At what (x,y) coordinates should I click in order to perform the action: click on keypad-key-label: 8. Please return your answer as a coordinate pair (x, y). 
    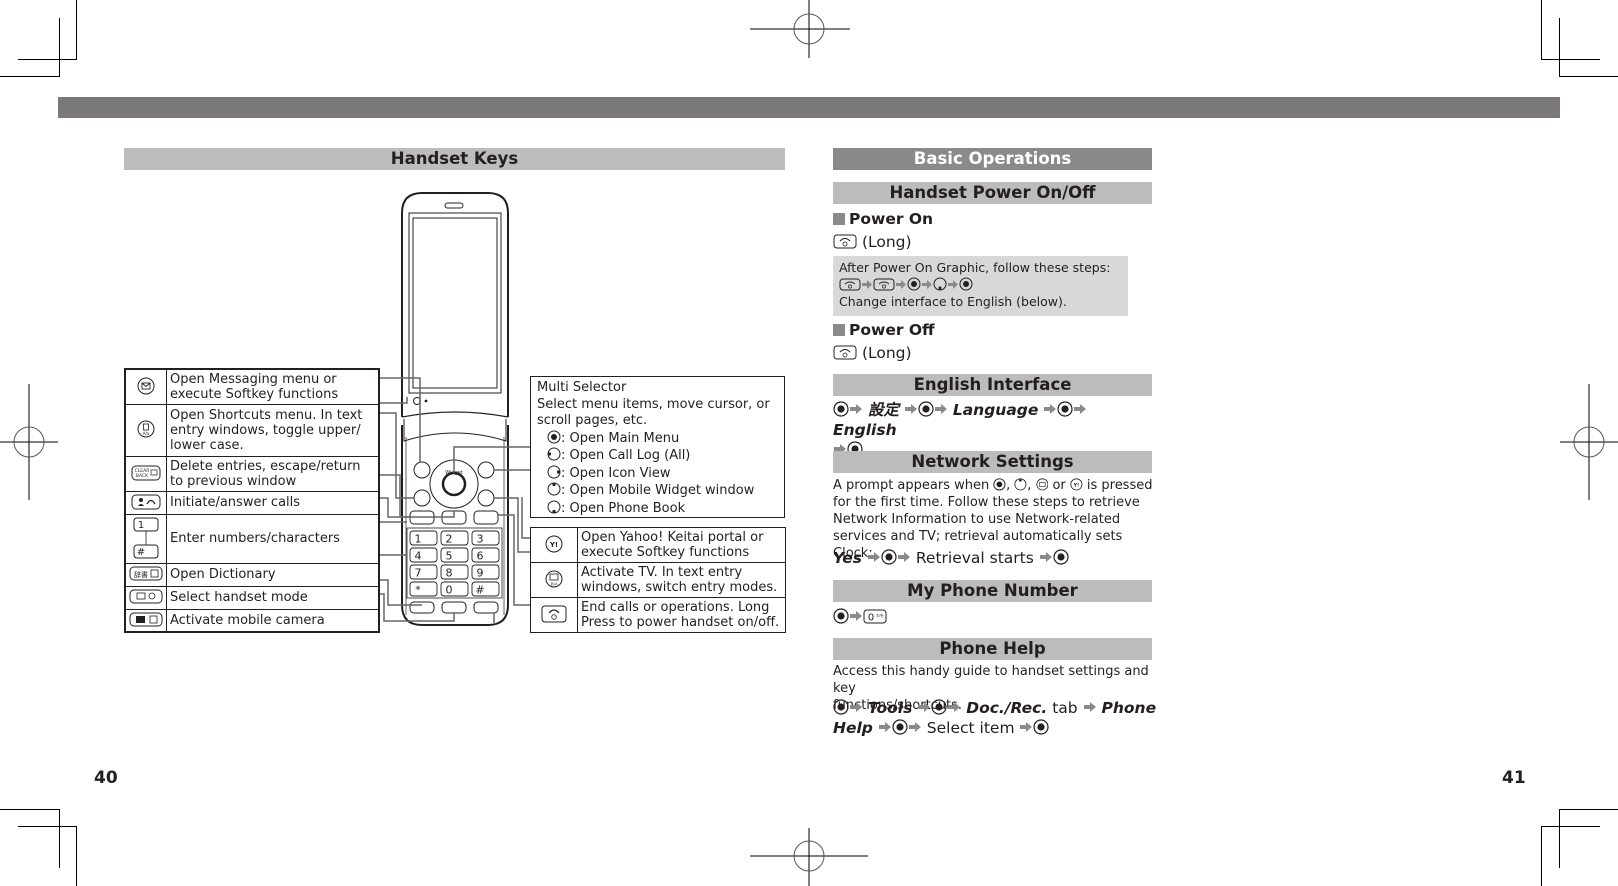
    Looking at the image, I should click on (449, 573).